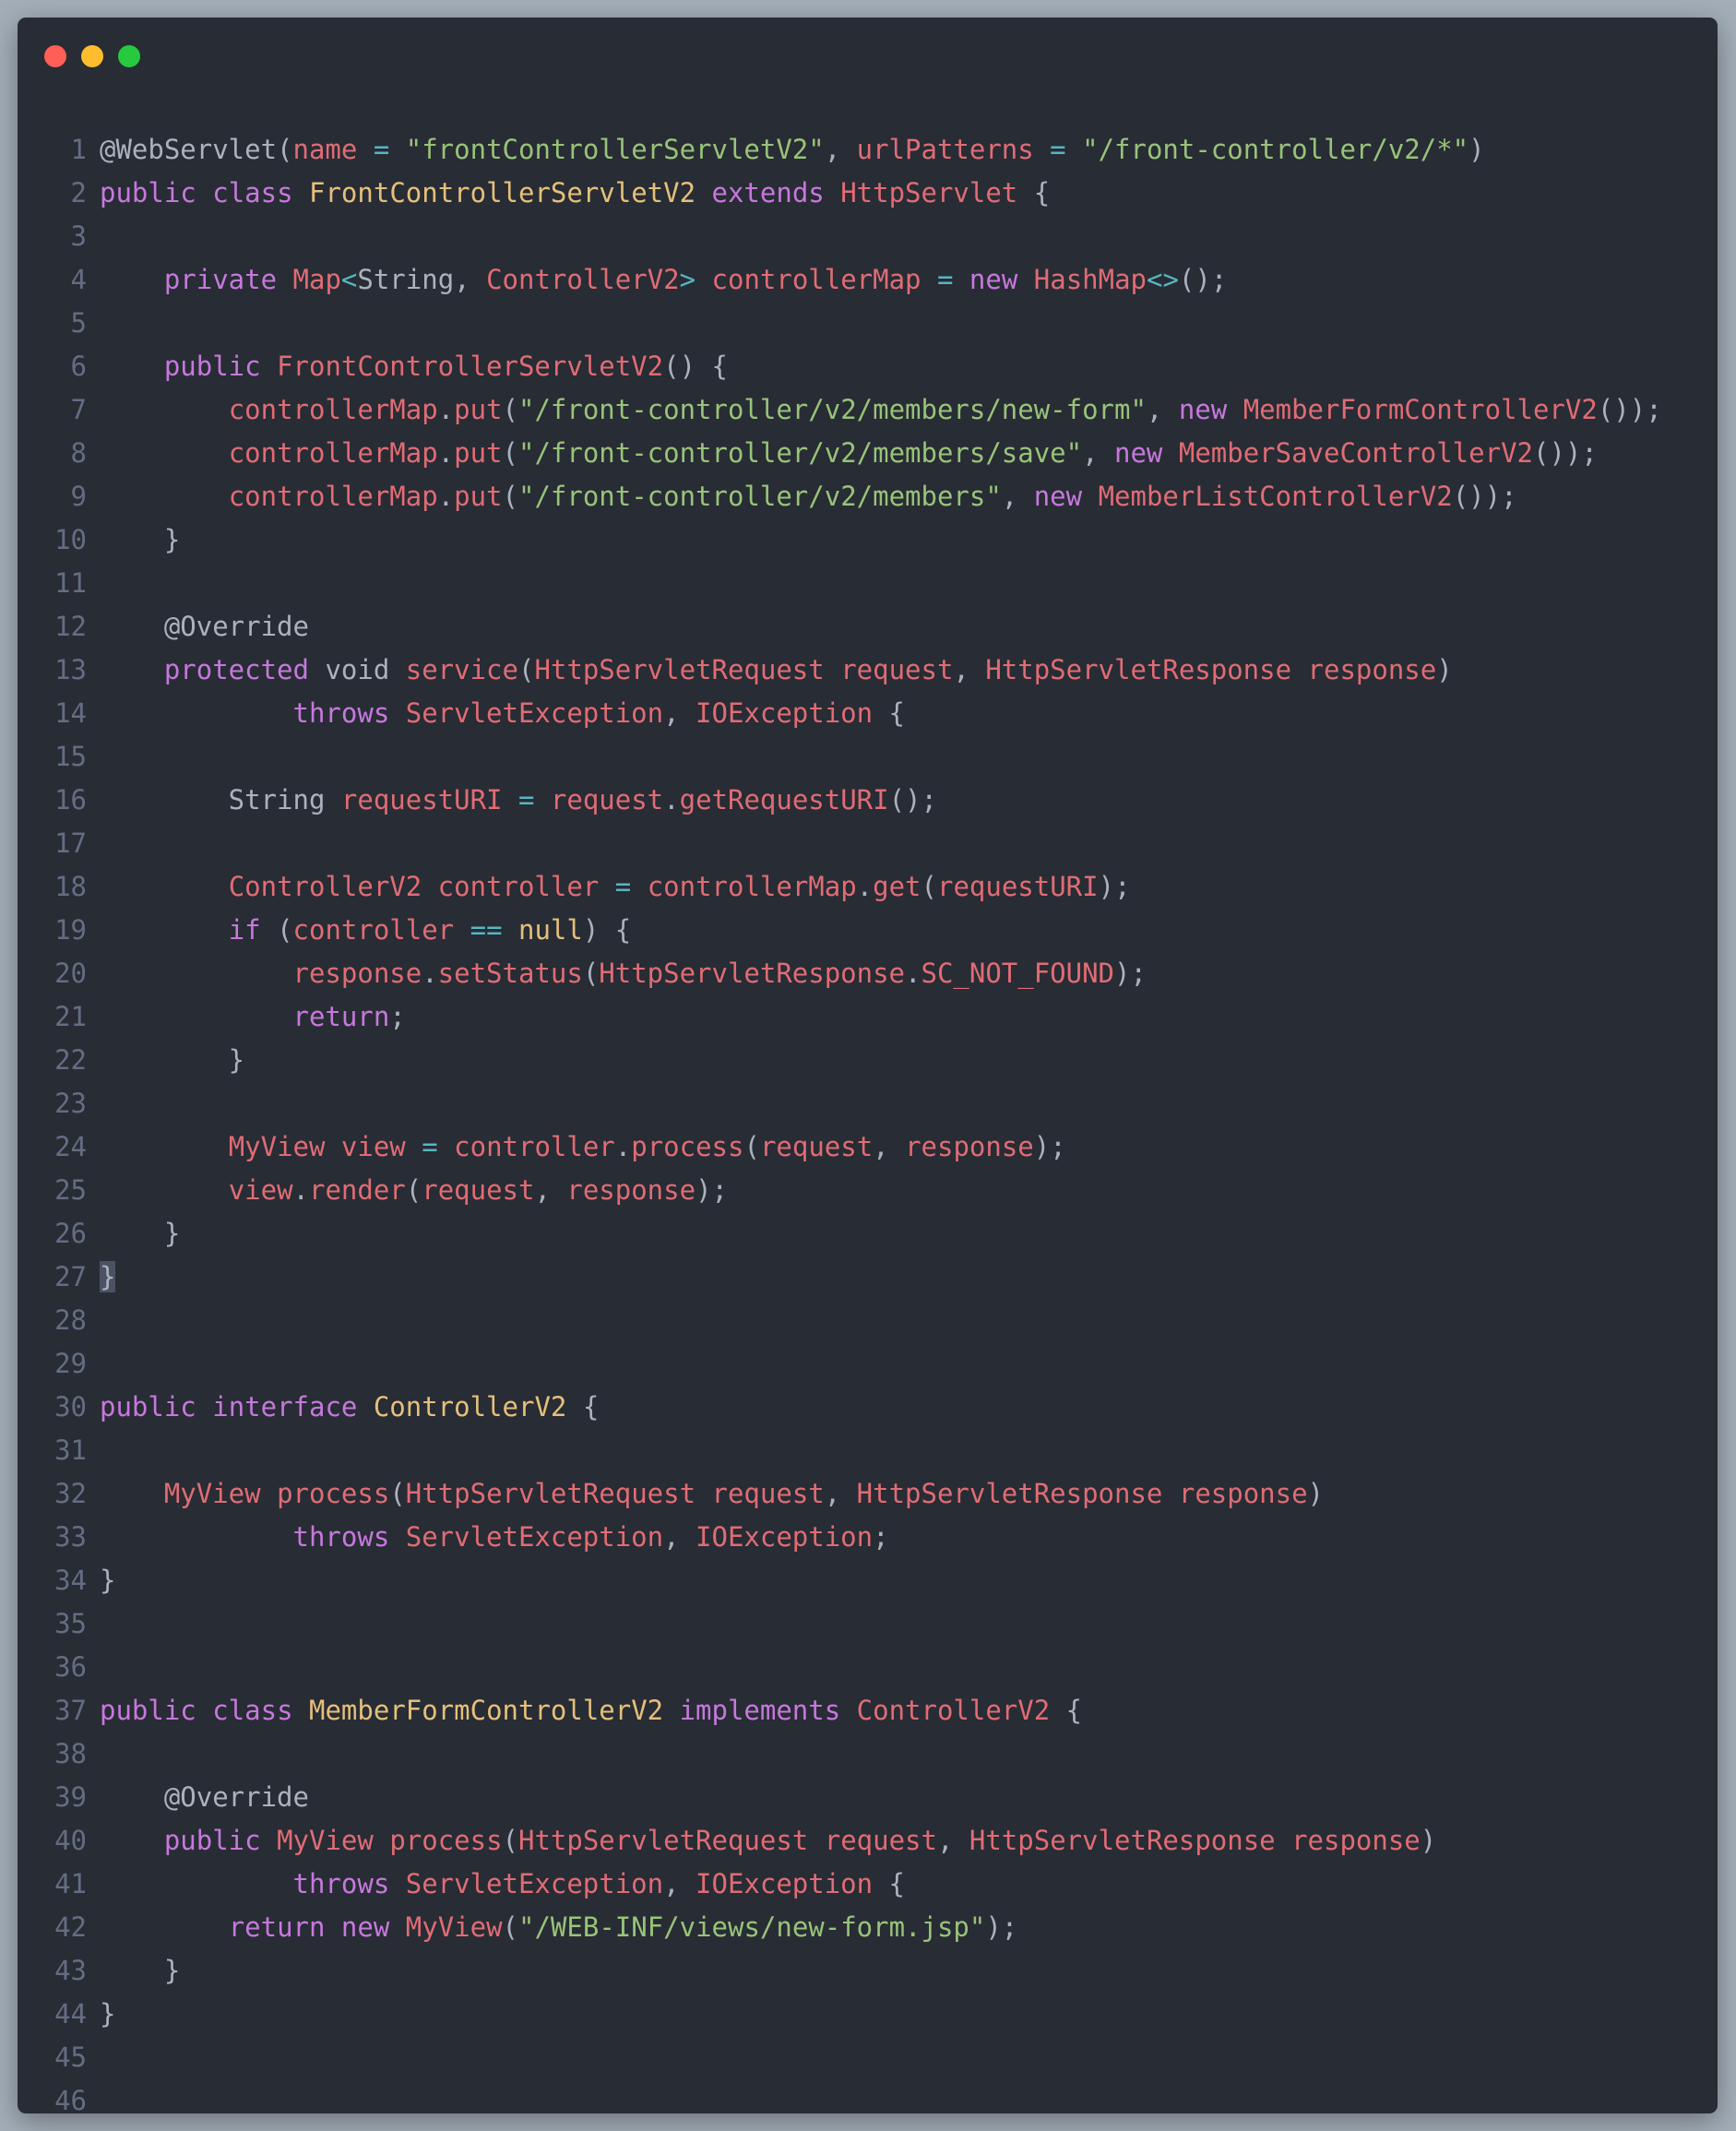  What do you see at coordinates (1018, 886) in the screenshot?
I see `code-token: requestURI` at bounding box center [1018, 886].